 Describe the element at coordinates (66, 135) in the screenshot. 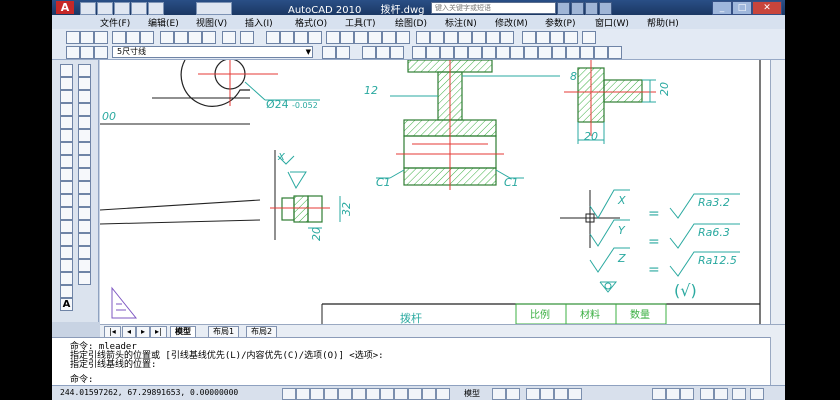

I see `draw-arc-icon` at that location.